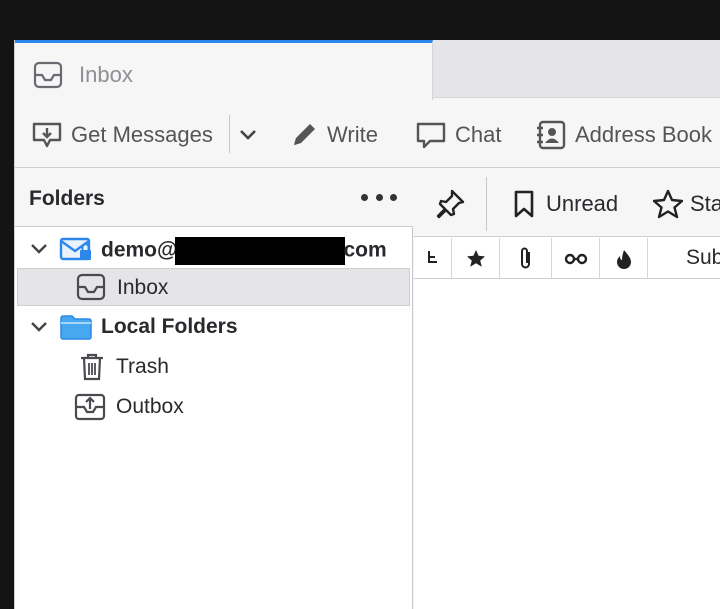 The image size is (720, 609). I want to click on get-messages-button: Get Messages, so click(122, 135).